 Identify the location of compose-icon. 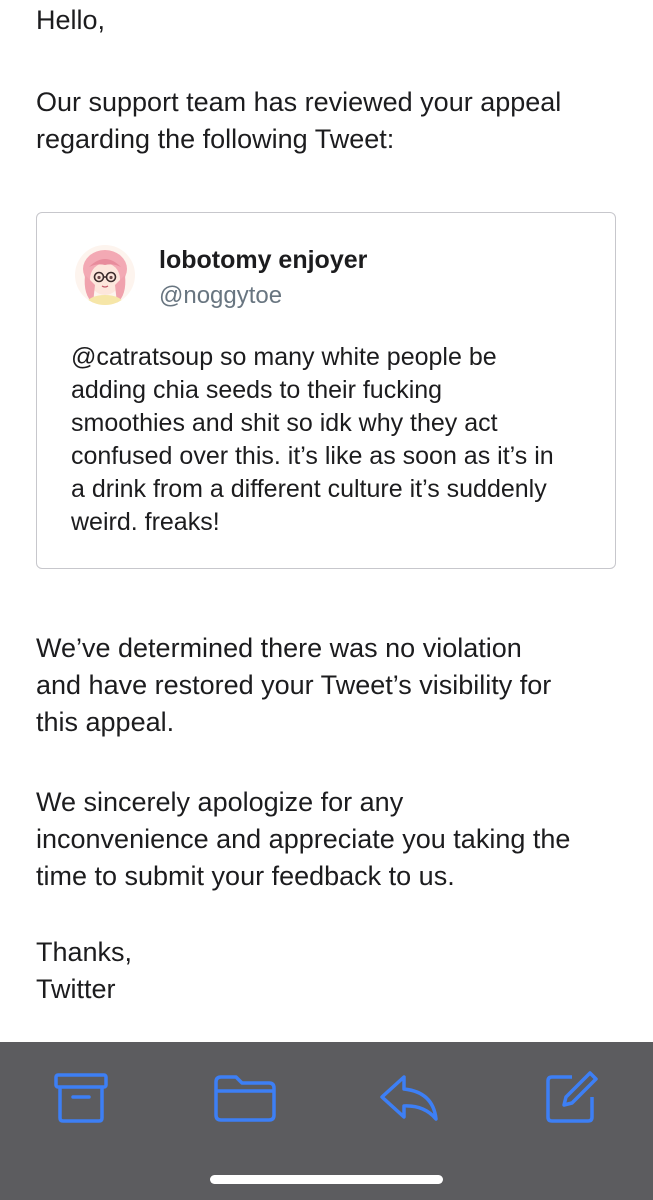
(572, 1097).